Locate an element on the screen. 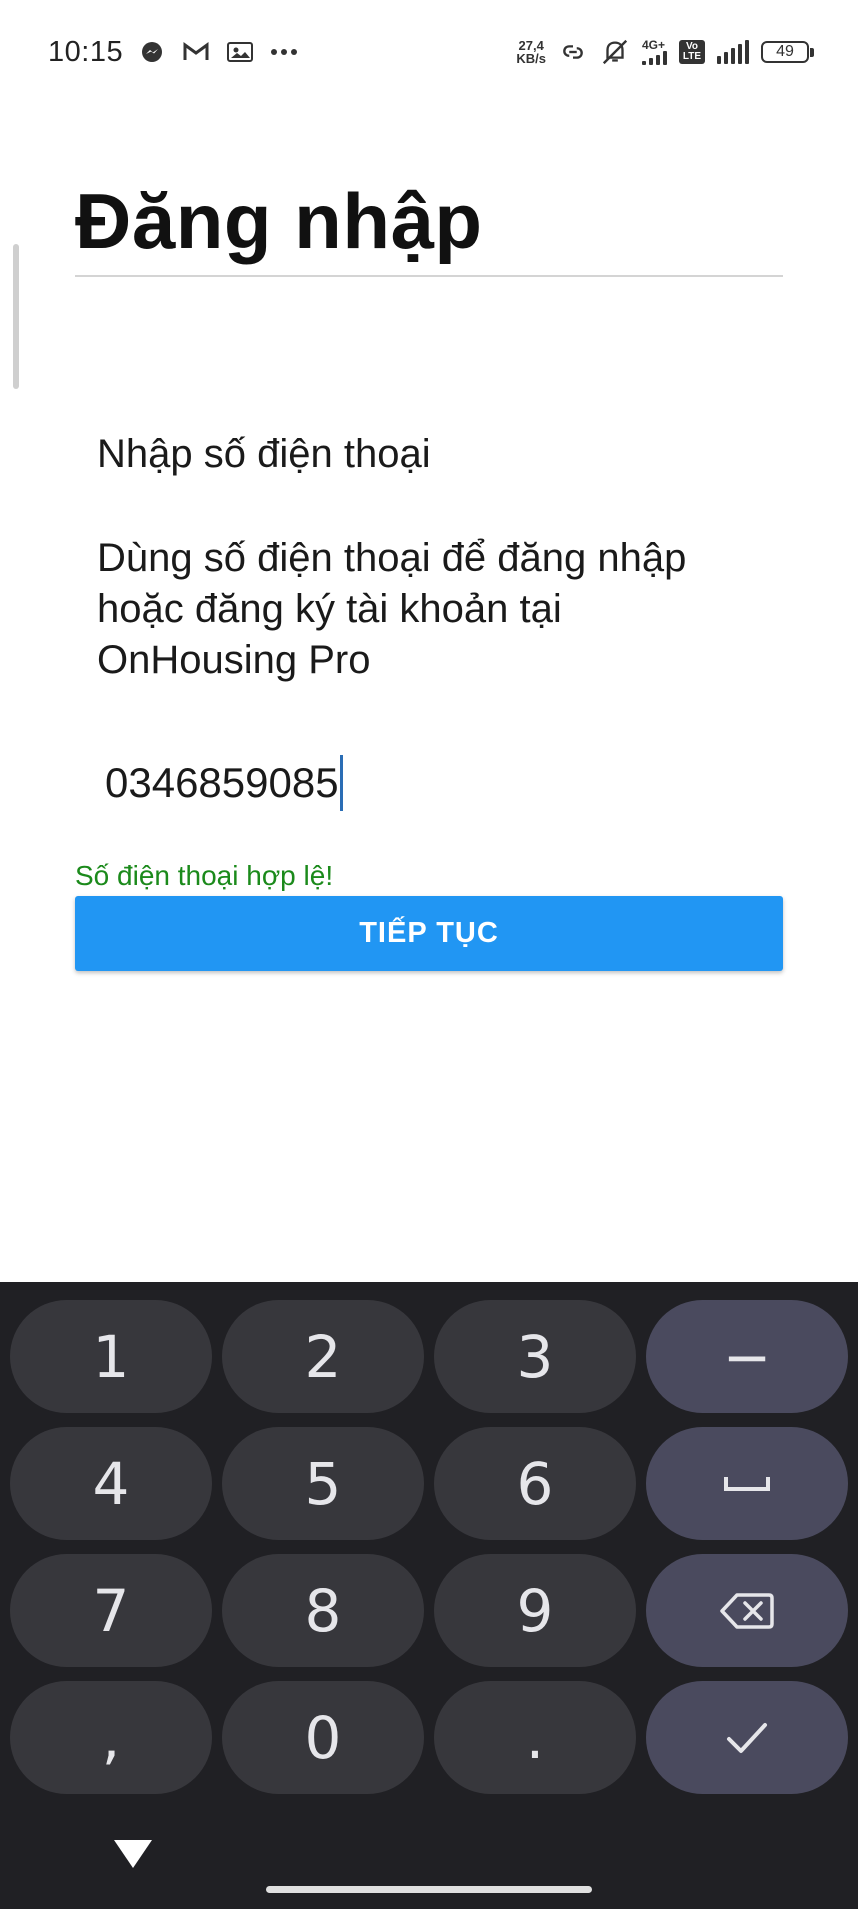 Image resolution: width=858 pixels, height=1909 pixels. network-indicator: 4G+ is located at coordinates (654, 52).